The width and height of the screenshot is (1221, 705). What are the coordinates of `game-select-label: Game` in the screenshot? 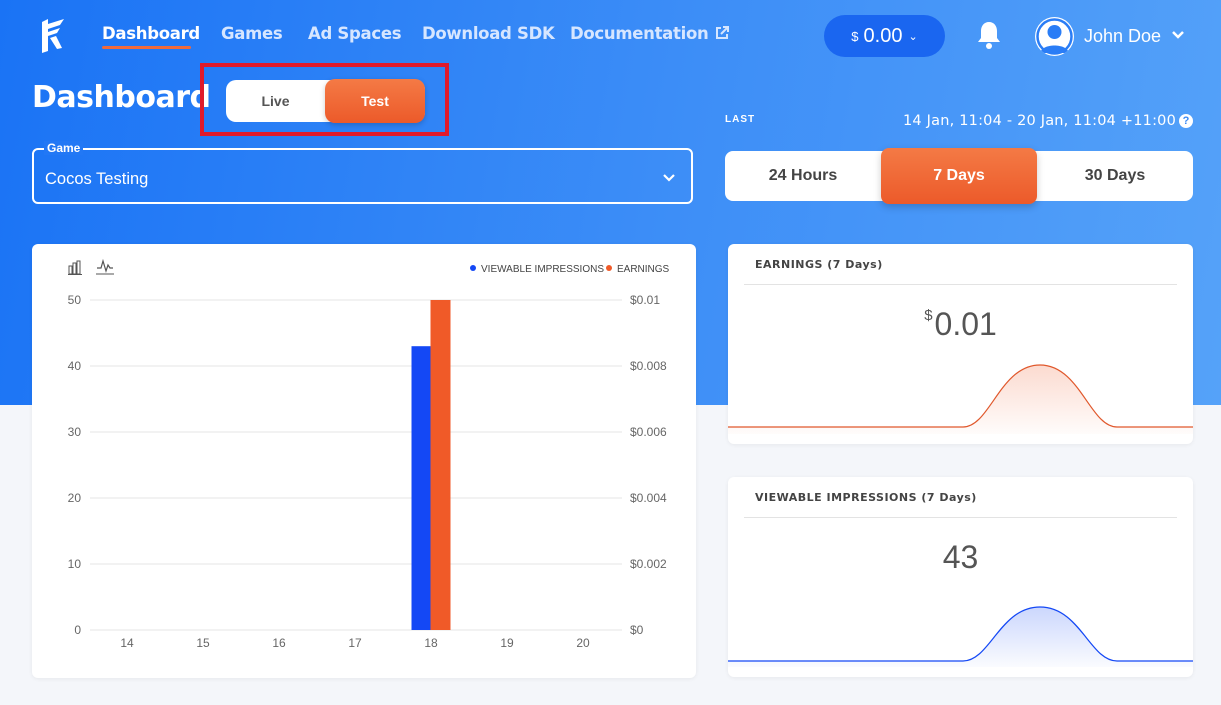 It's located at (64, 148).